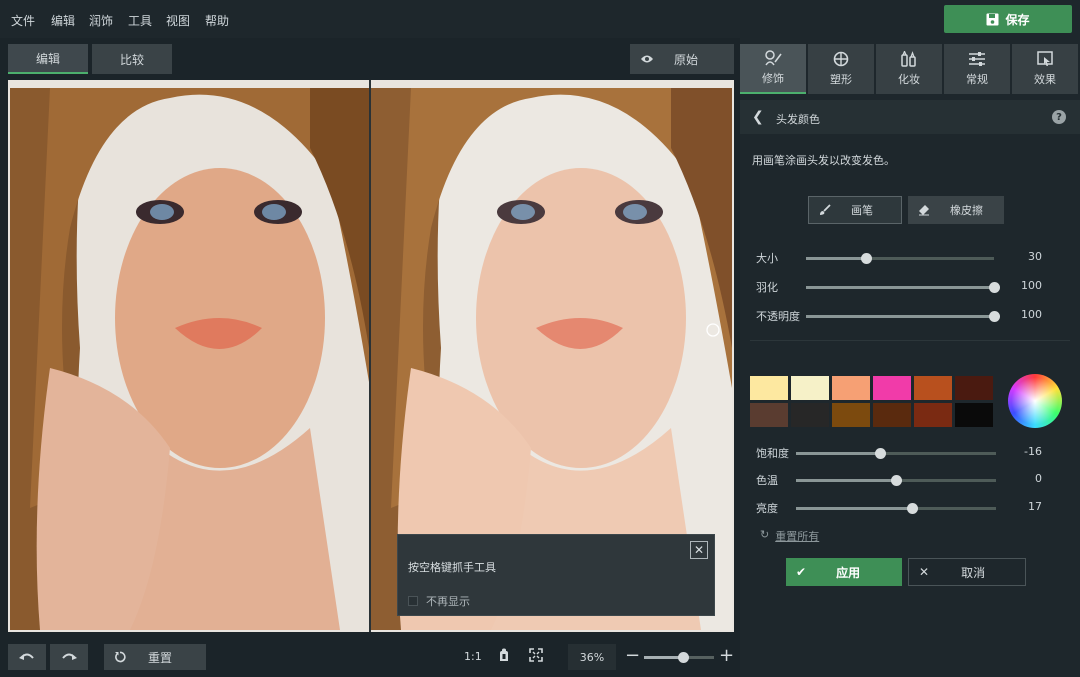 The image size is (1080, 677). What do you see at coordinates (540, 19) in the screenshot?
I see `menu-bar: 文件 编辑 润饰 工具 视图 帮助 保存` at bounding box center [540, 19].